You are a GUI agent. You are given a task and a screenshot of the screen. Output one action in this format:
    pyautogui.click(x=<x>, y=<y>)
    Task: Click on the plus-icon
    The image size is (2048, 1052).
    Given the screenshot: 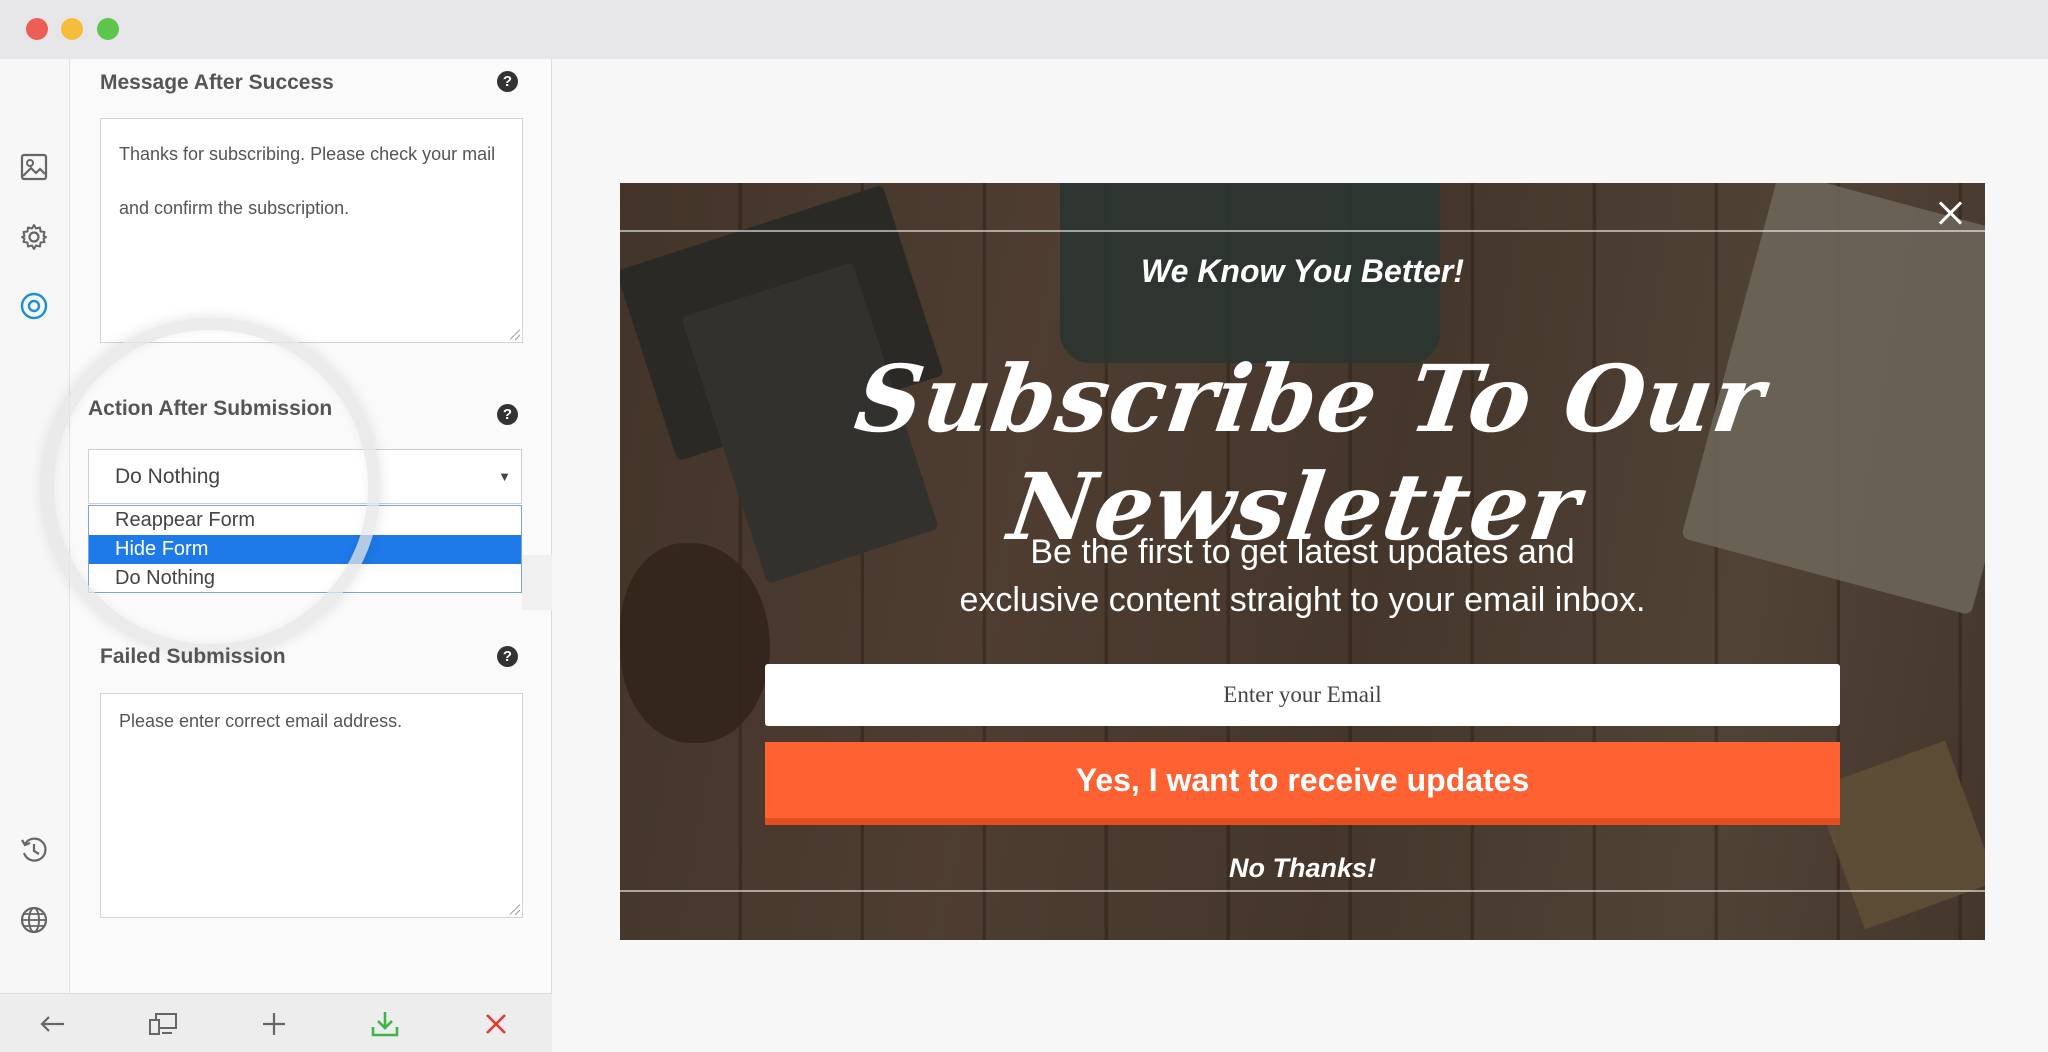 What is the action you would take?
    pyautogui.click(x=274, y=1024)
    